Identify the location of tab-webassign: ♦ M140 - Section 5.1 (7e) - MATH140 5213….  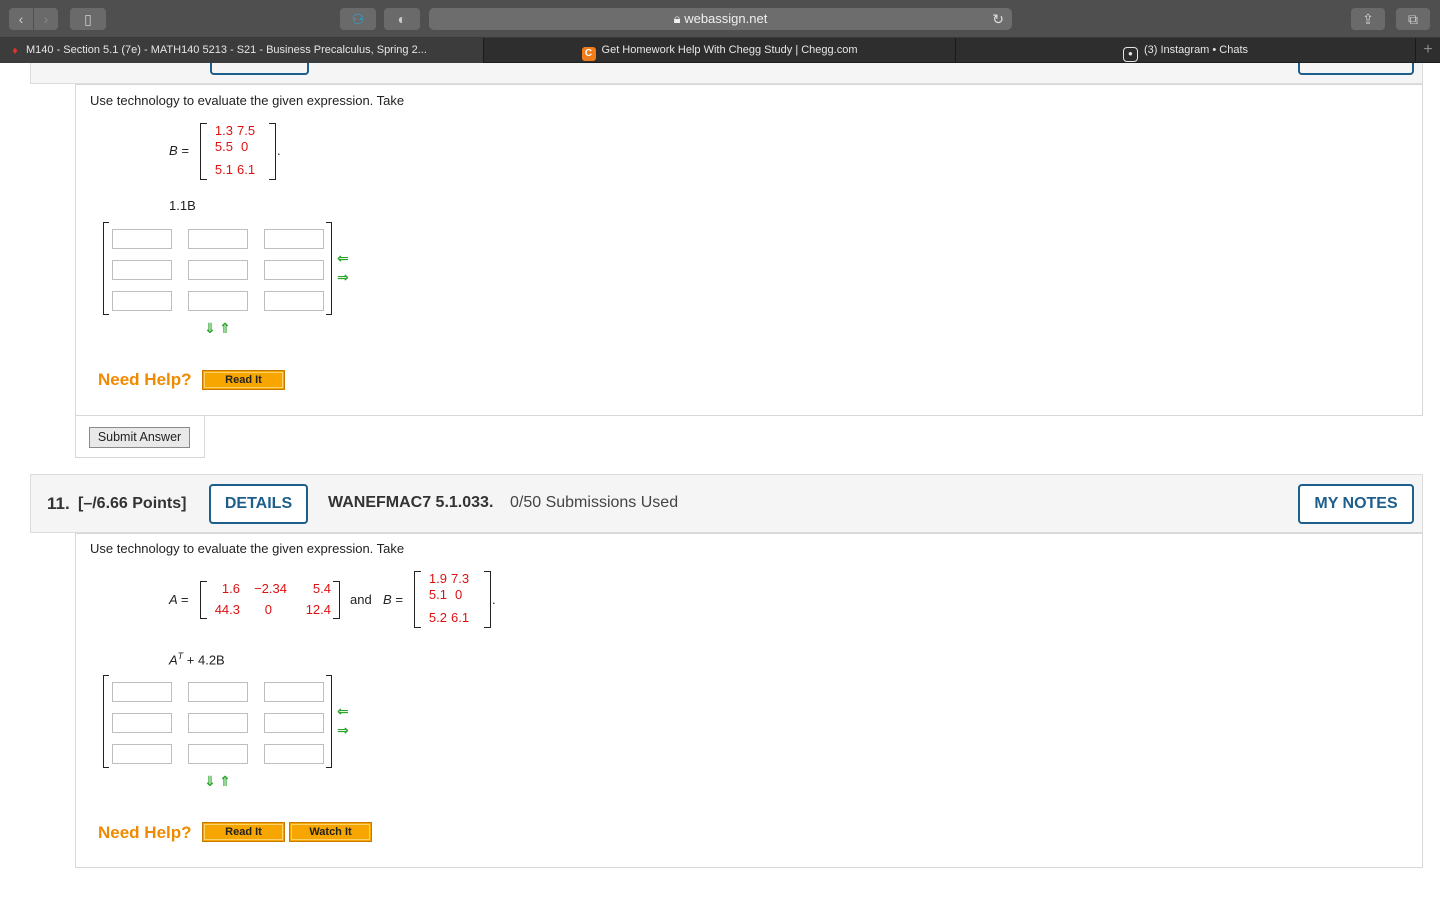
(242, 50).